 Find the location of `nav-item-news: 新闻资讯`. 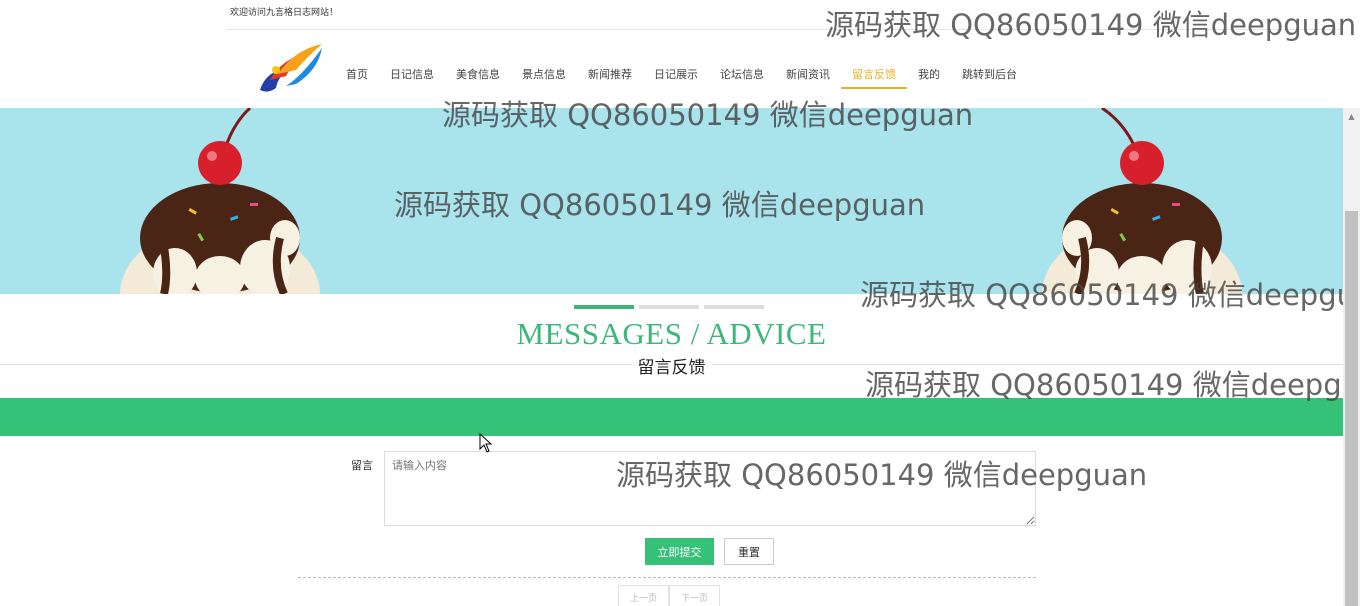

nav-item-news: 新闻资讯 is located at coordinates (808, 75).